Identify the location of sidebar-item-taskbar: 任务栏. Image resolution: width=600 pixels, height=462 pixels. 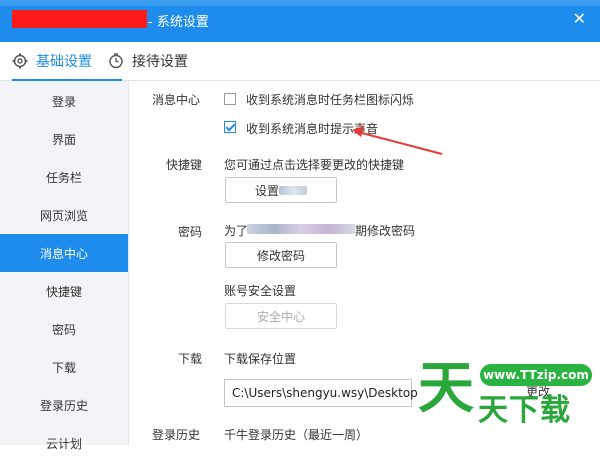
(64, 177).